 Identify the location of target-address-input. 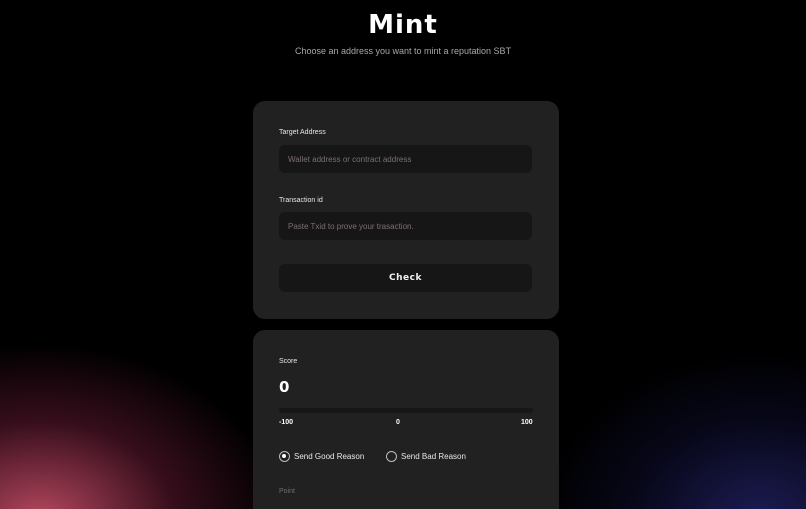
(405, 159).